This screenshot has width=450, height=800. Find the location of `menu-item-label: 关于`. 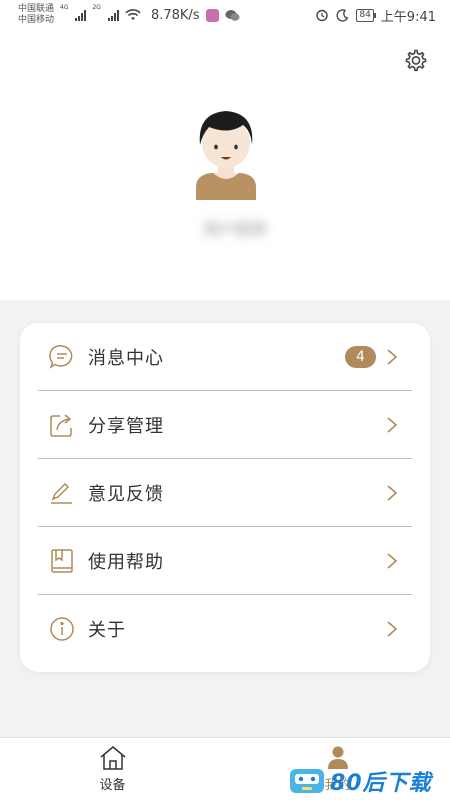

menu-item-label: 关于 is located at coordinates (107, 630).